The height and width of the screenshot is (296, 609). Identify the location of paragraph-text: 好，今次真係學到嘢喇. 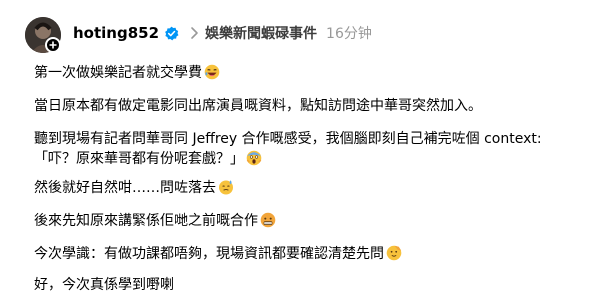
(104, 285).